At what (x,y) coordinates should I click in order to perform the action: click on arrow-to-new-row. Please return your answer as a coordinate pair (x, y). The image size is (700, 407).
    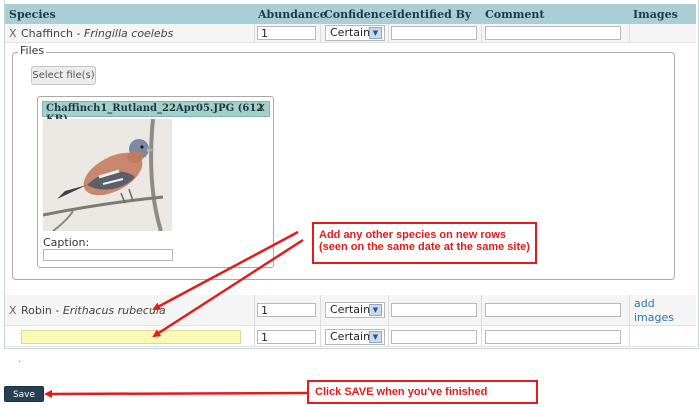
    Looking at the image, I should click on (228, 288).